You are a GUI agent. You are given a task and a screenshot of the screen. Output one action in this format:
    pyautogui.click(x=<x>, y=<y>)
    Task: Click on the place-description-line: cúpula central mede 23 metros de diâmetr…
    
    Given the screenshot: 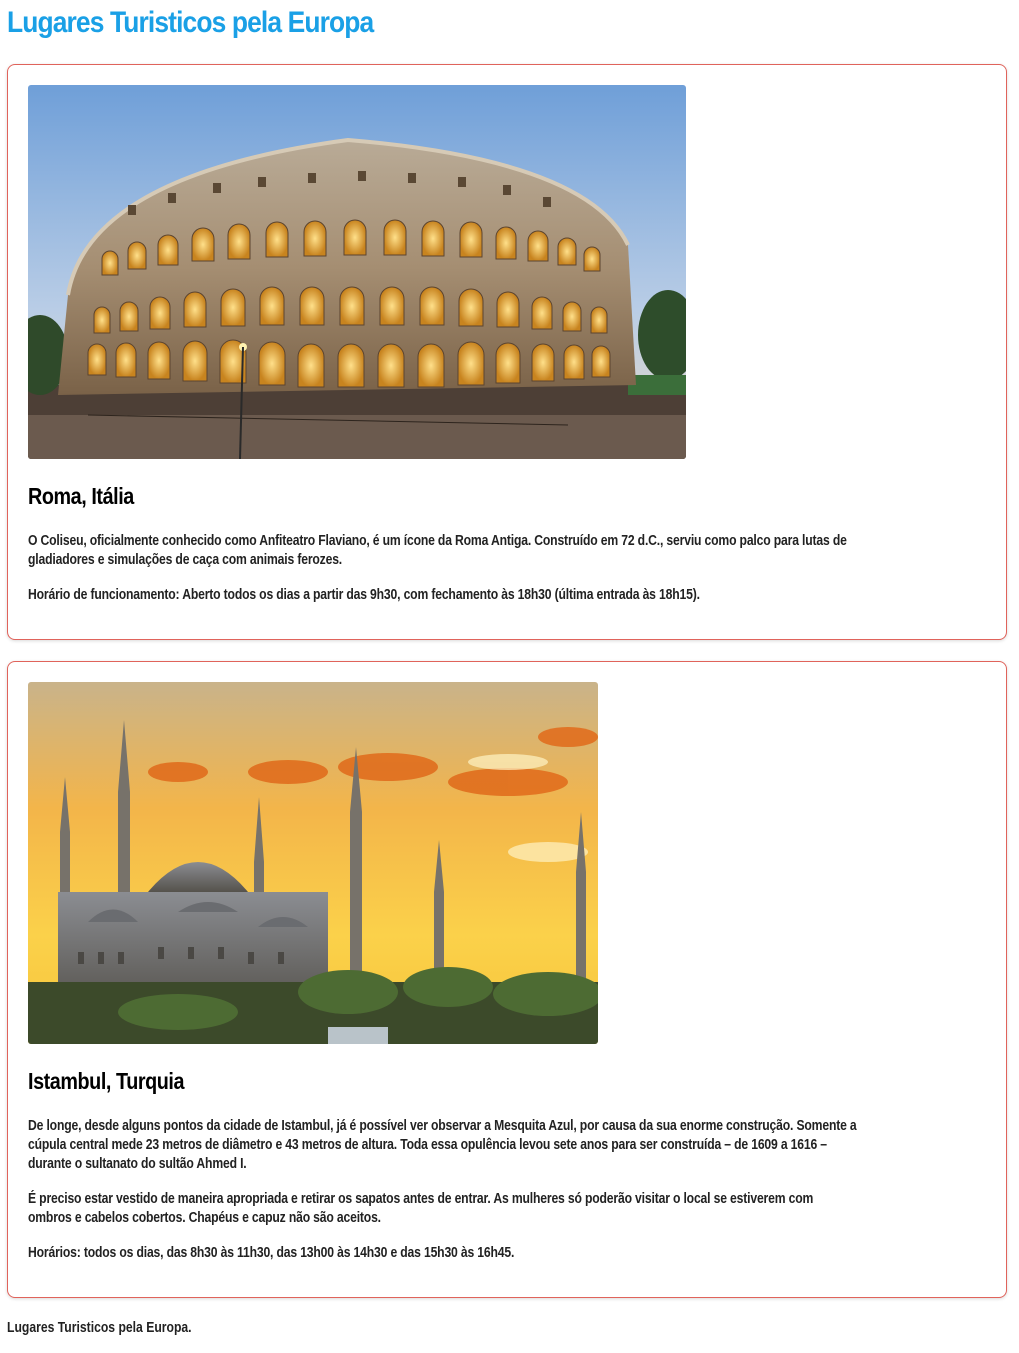 What is the action you would take?
    pyautogui.click(x=427, y=1145)
    